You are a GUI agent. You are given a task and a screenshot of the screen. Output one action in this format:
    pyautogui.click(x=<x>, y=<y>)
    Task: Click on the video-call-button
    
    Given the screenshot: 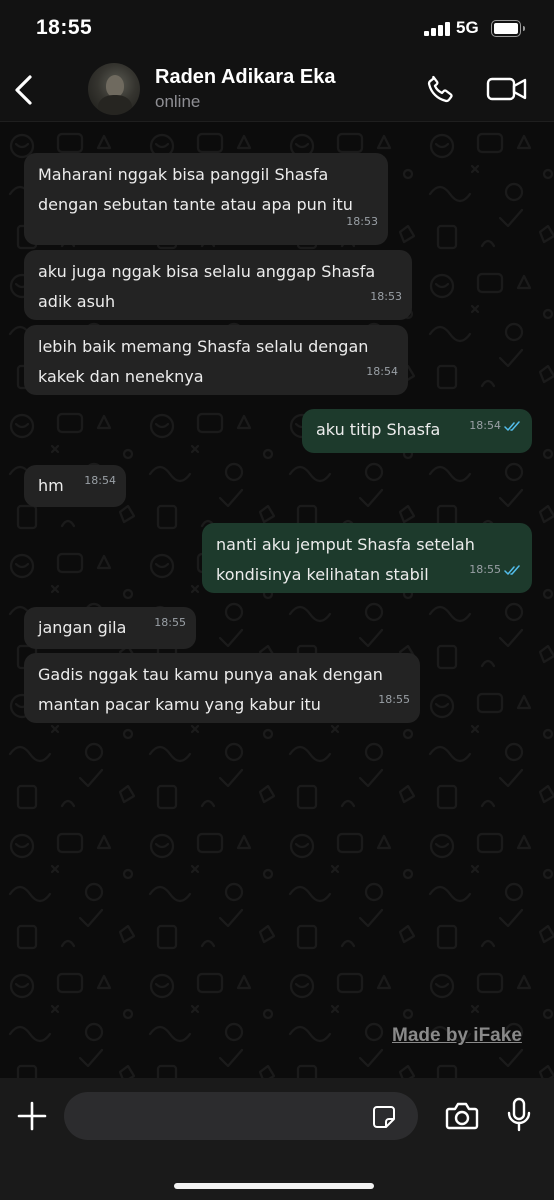 What is the action you would take?
    pyautogui.click(x=507, y=89)
    